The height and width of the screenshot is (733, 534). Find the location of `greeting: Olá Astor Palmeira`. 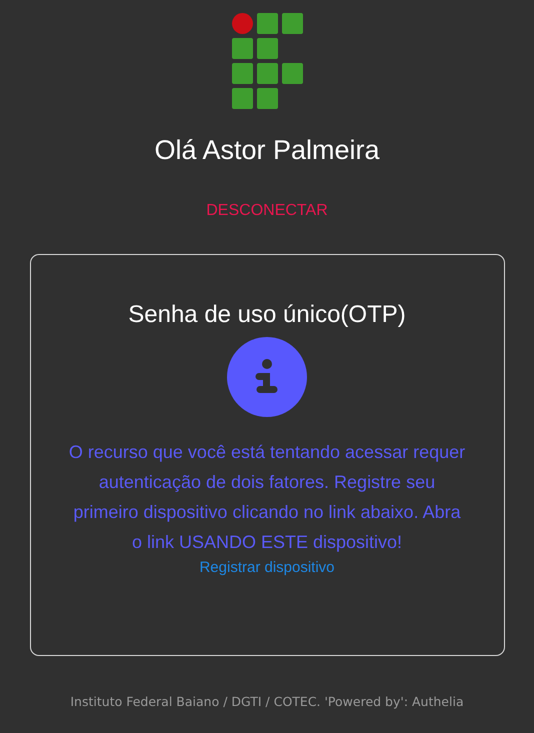

greeting: Olá Astor Palmeira is located at coordinates (267, 150).